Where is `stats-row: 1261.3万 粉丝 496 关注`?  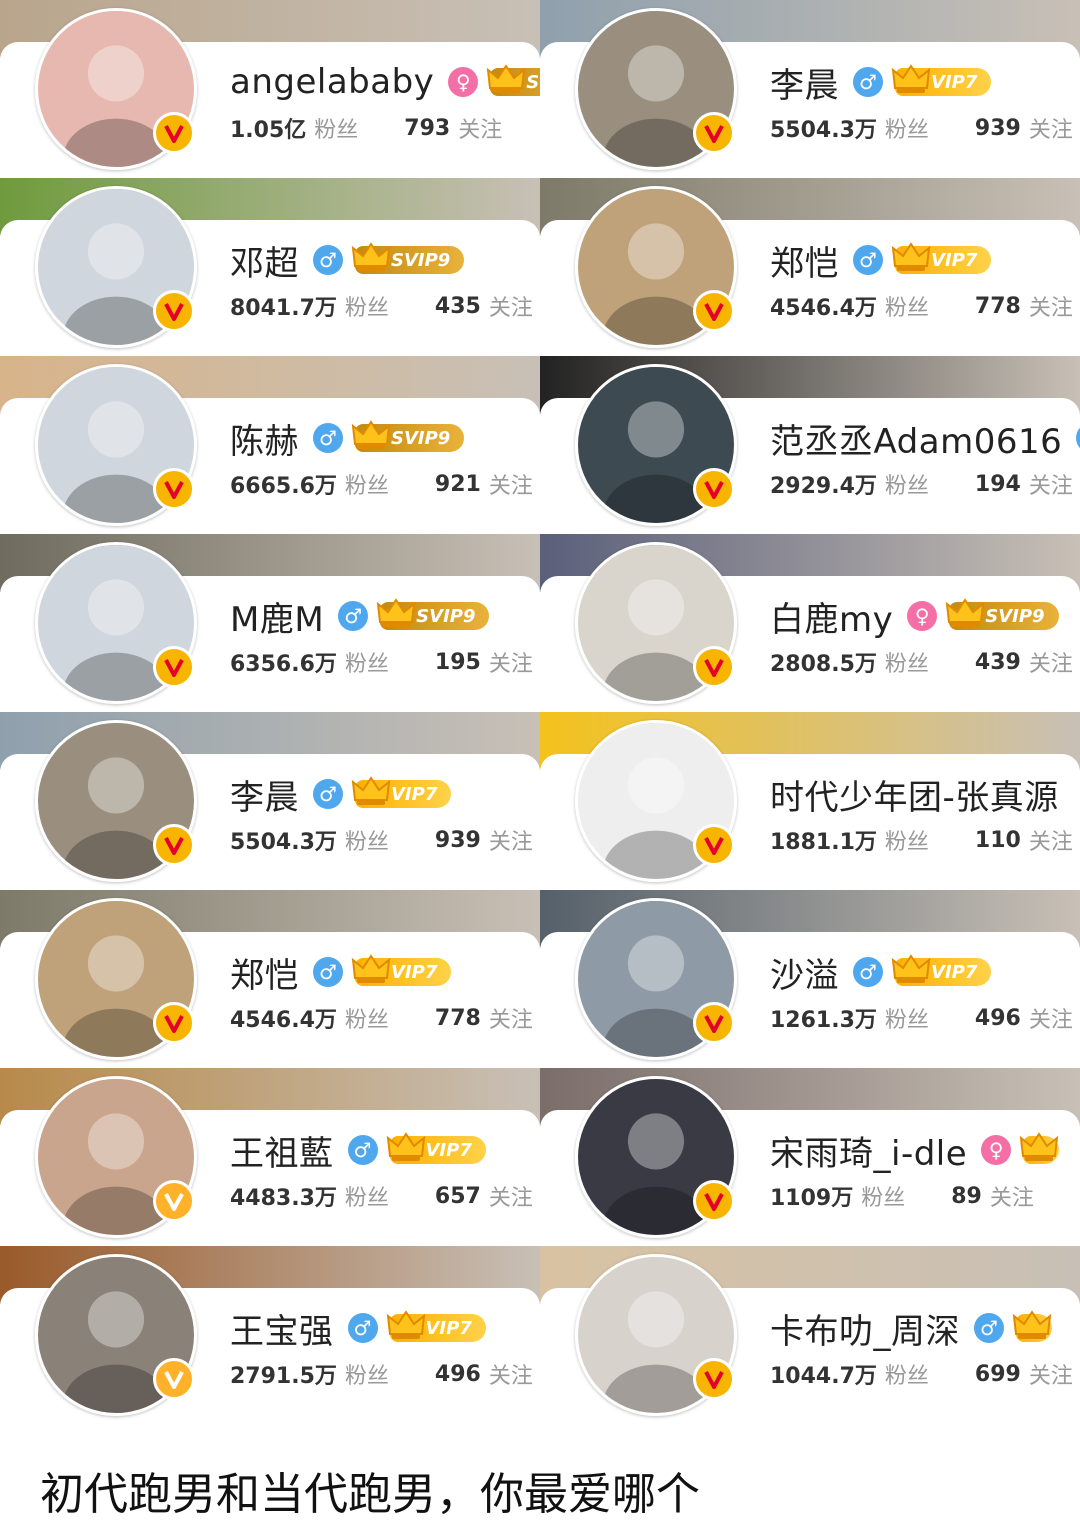 stats-row: 1261.3万 粉丝 496 关注 is located at coordinates (921, 1018).